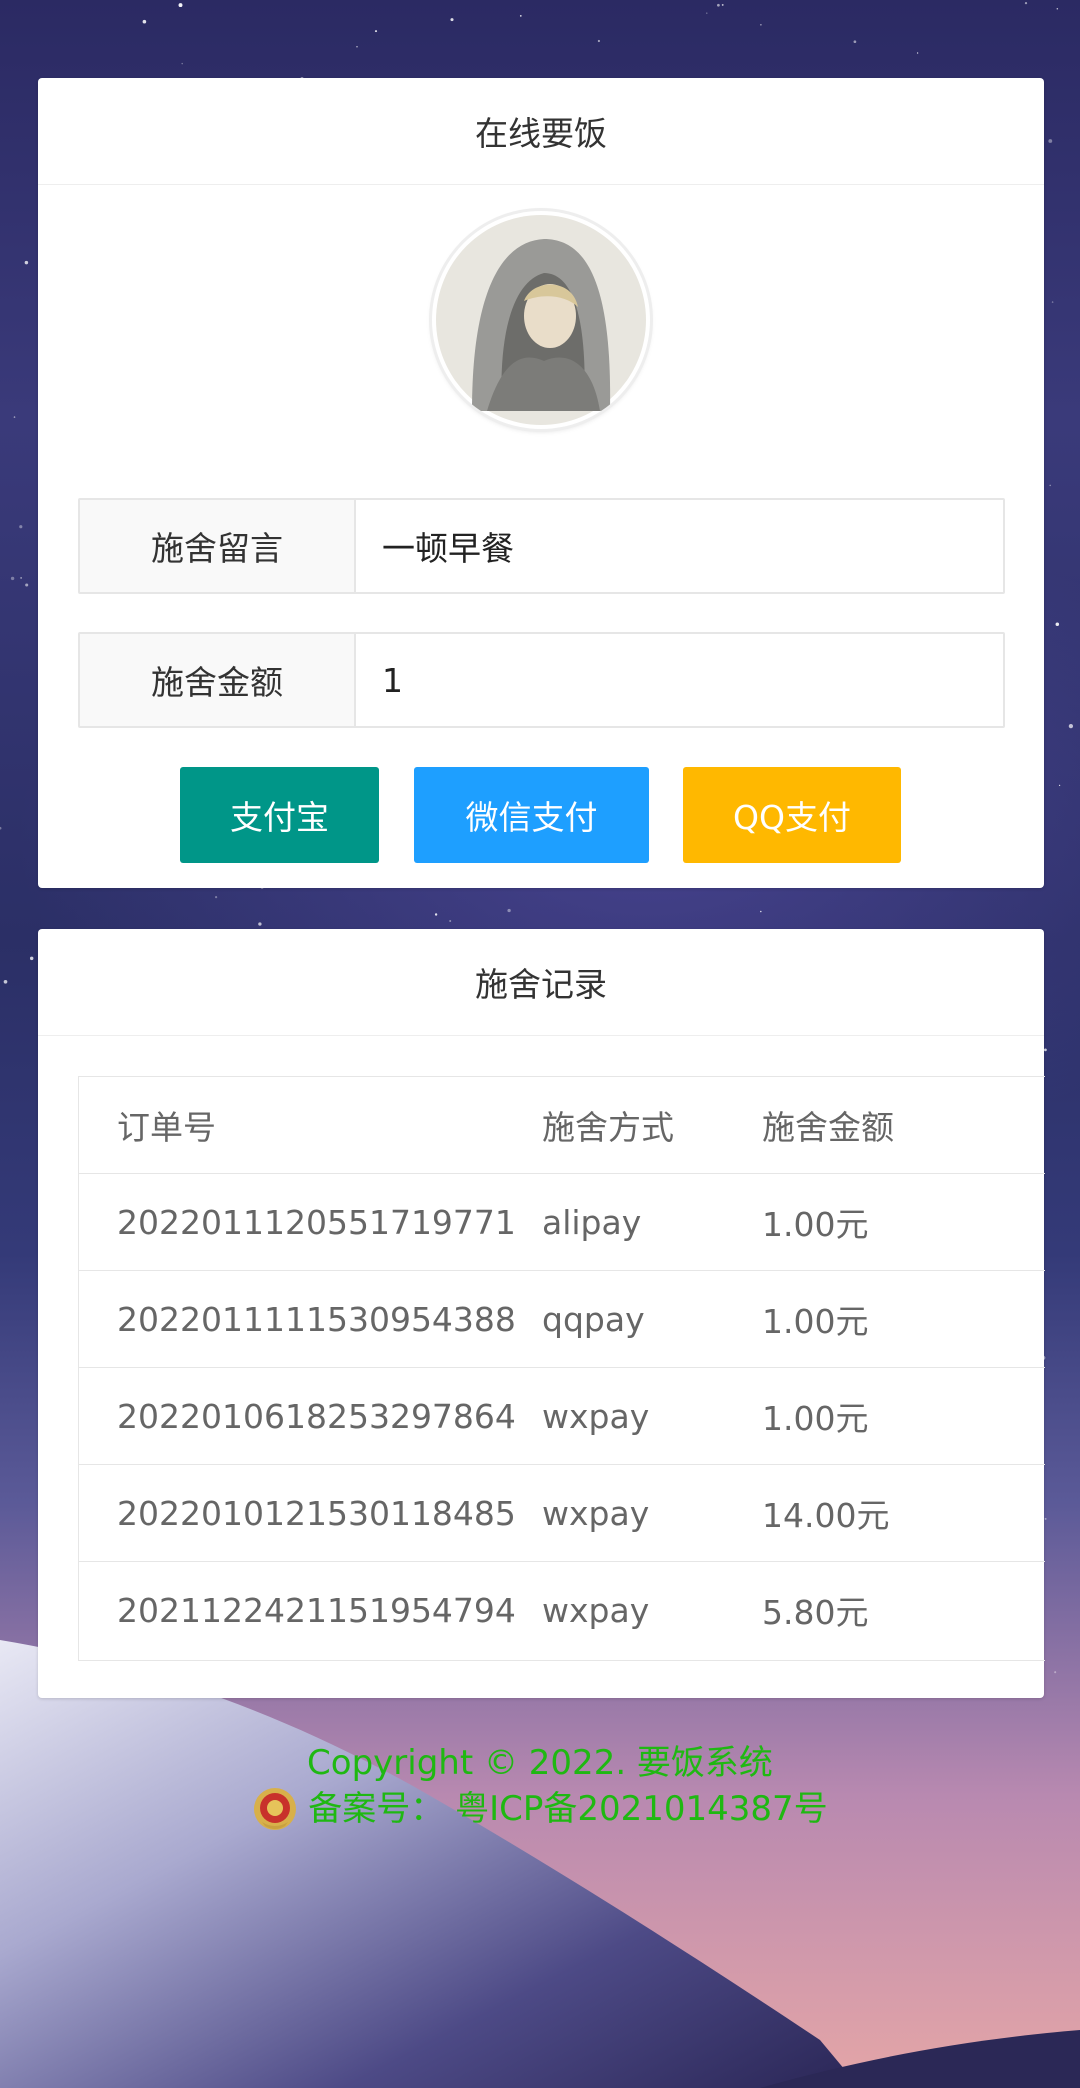 The image size is (1080, 2088). I want to click on order-id-cell: 2022011120551719771, so click(310, 1222).